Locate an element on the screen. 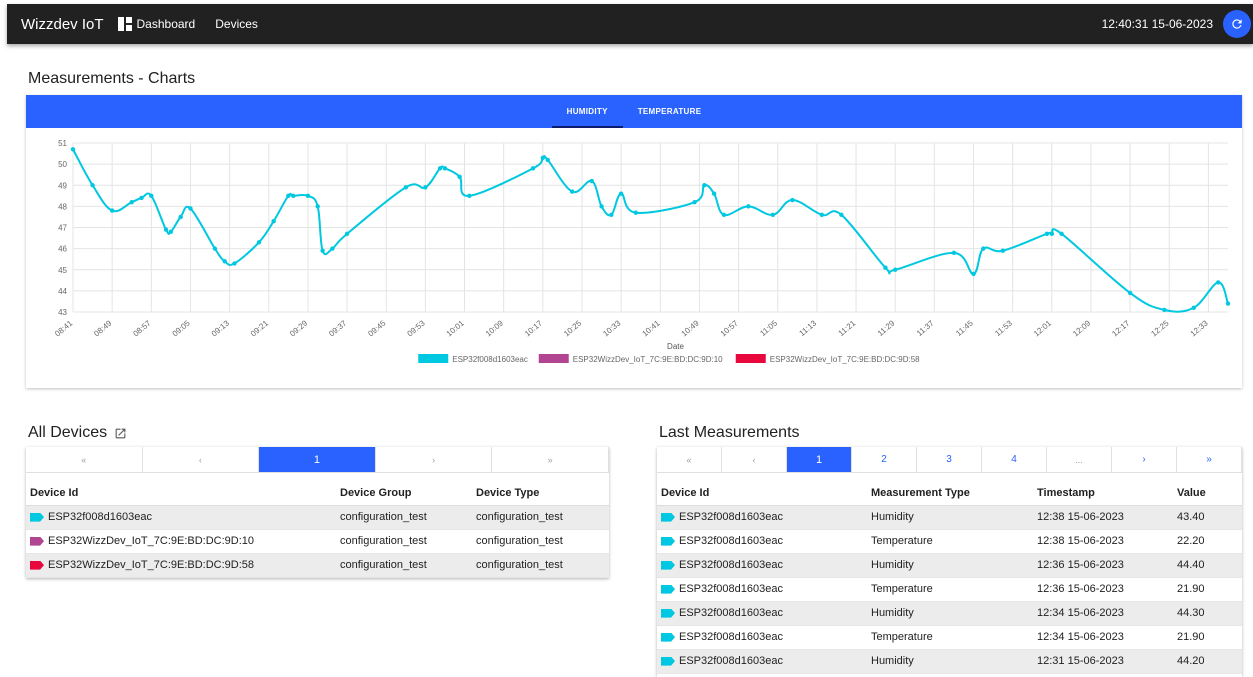 Image resolution: width=1253 pixels, height=677 pixels. meas-page-prev: ‹ is located at coordinates (754, 459).